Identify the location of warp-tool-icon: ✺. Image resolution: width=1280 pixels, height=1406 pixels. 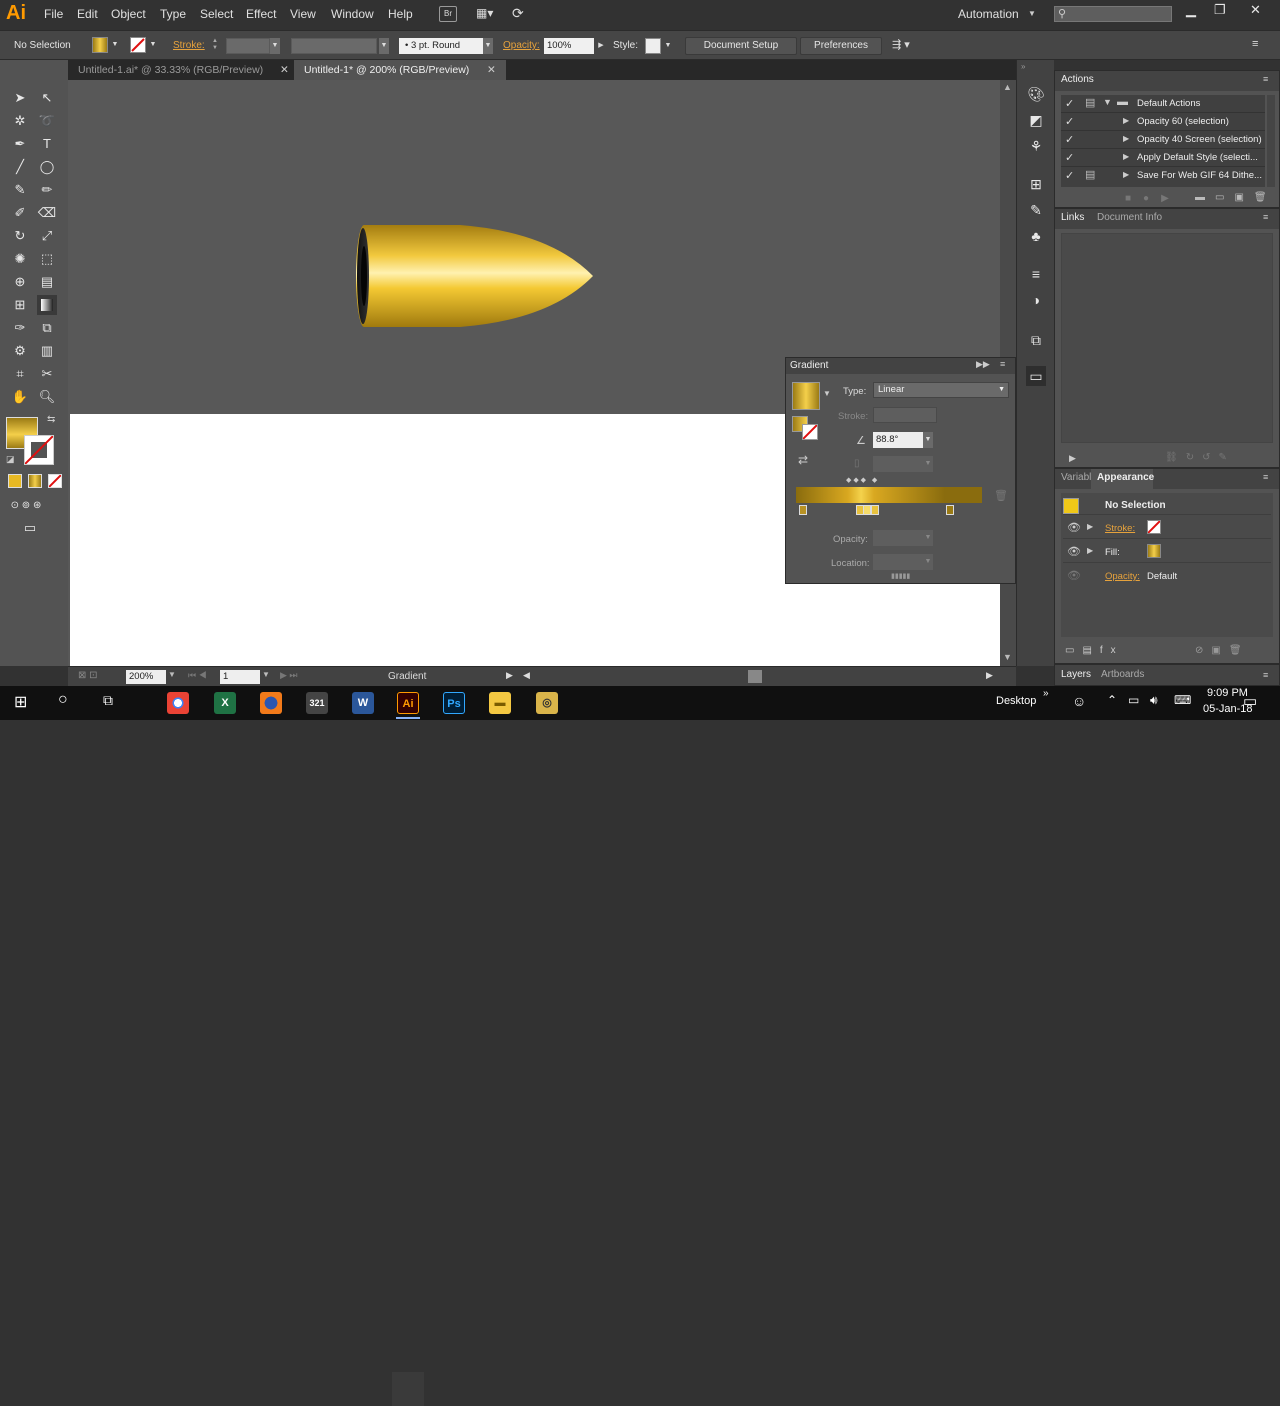
(20, 259).